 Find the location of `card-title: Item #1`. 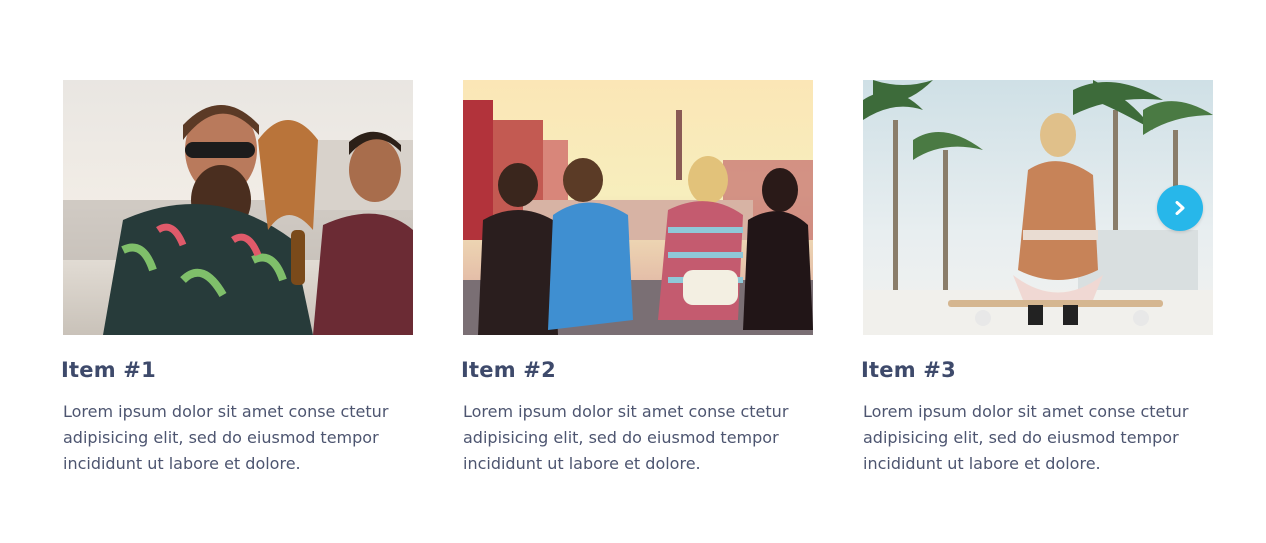

card-title: Item #1 is located at coordinates (108, 370).